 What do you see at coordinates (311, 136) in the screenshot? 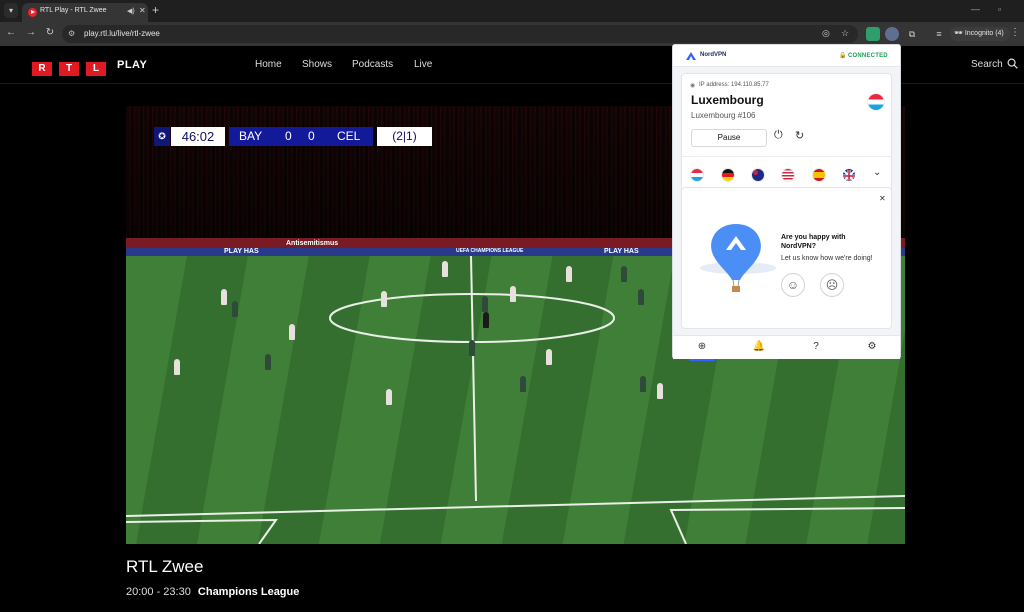
I see `away-score: 0` at bounding box center [311, 136].